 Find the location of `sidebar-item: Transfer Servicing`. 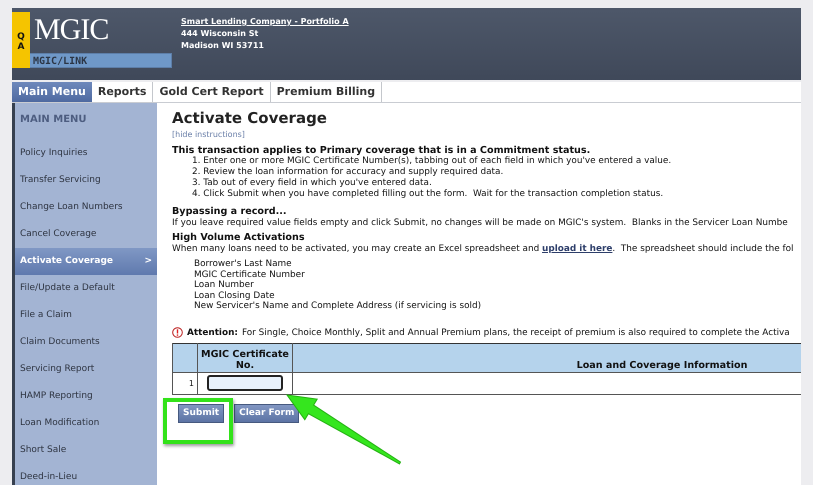

sidebar-item: Transfer Servicing is located at coordinates (86, 180).